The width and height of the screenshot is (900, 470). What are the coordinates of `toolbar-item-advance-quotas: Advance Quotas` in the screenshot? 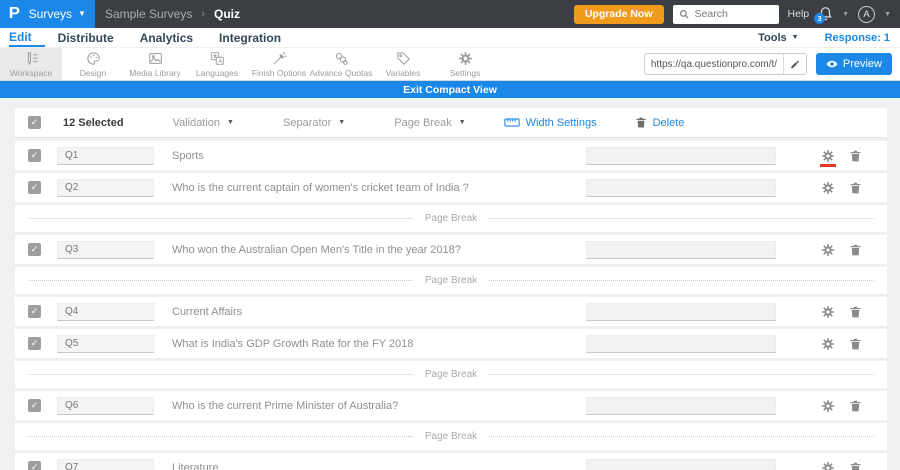 It's located at (341, 64).